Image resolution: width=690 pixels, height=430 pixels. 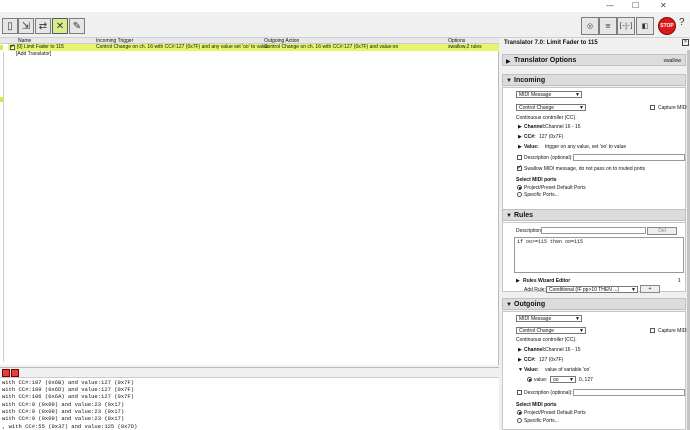 What do you see at coordinates (535, 290) in the screenshot?
I see `add-rule-label: Add Rule:` at bounding box center [535, 290].